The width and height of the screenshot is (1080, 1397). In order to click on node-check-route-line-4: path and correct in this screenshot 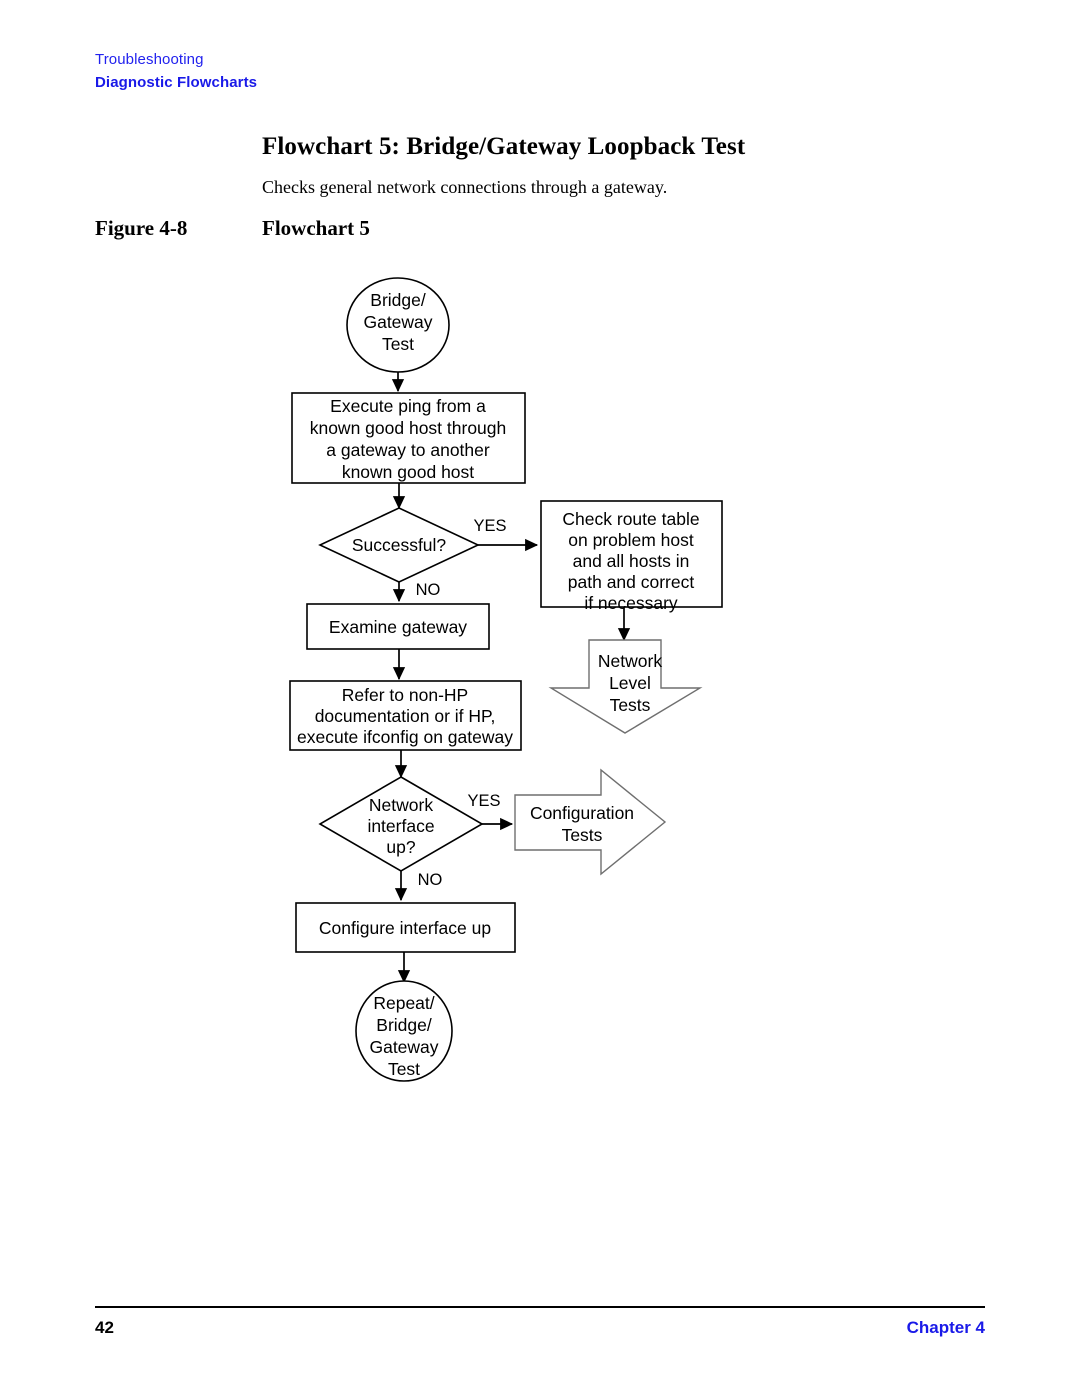, I will do `click(631, 582)`.